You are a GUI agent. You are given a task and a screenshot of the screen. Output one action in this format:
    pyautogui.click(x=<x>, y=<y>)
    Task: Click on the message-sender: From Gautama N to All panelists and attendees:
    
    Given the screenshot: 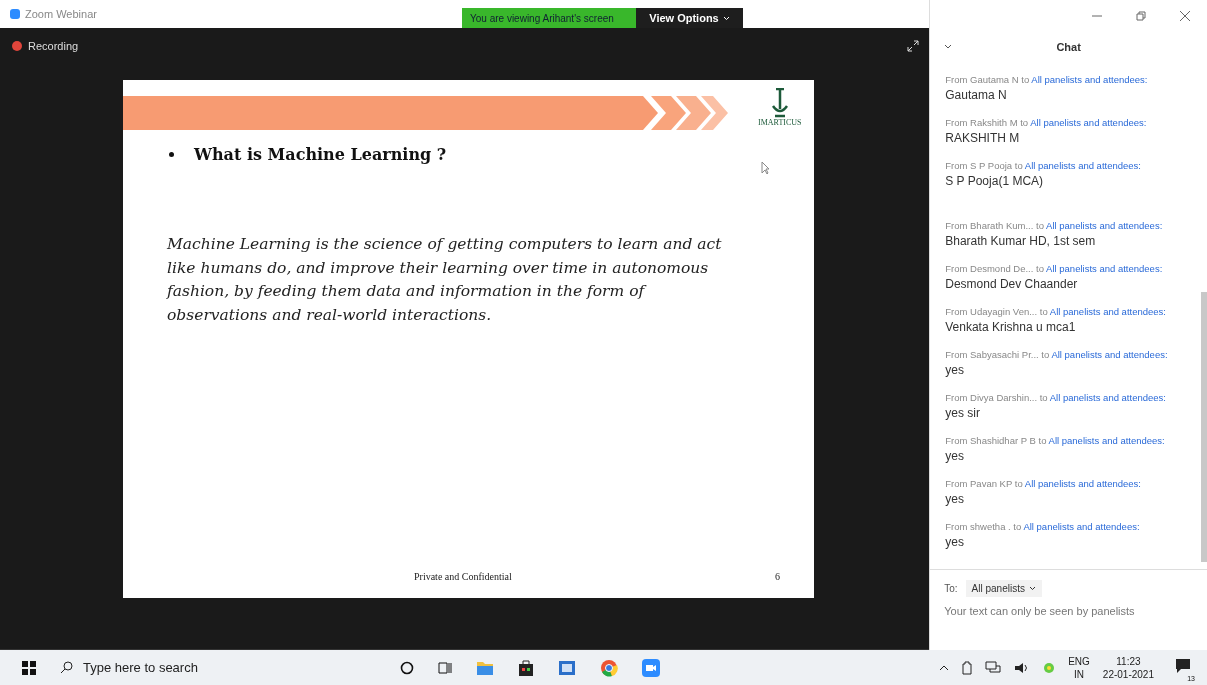 What is the action you would take?
    pyautogui.click(x=1047, y=79)
    